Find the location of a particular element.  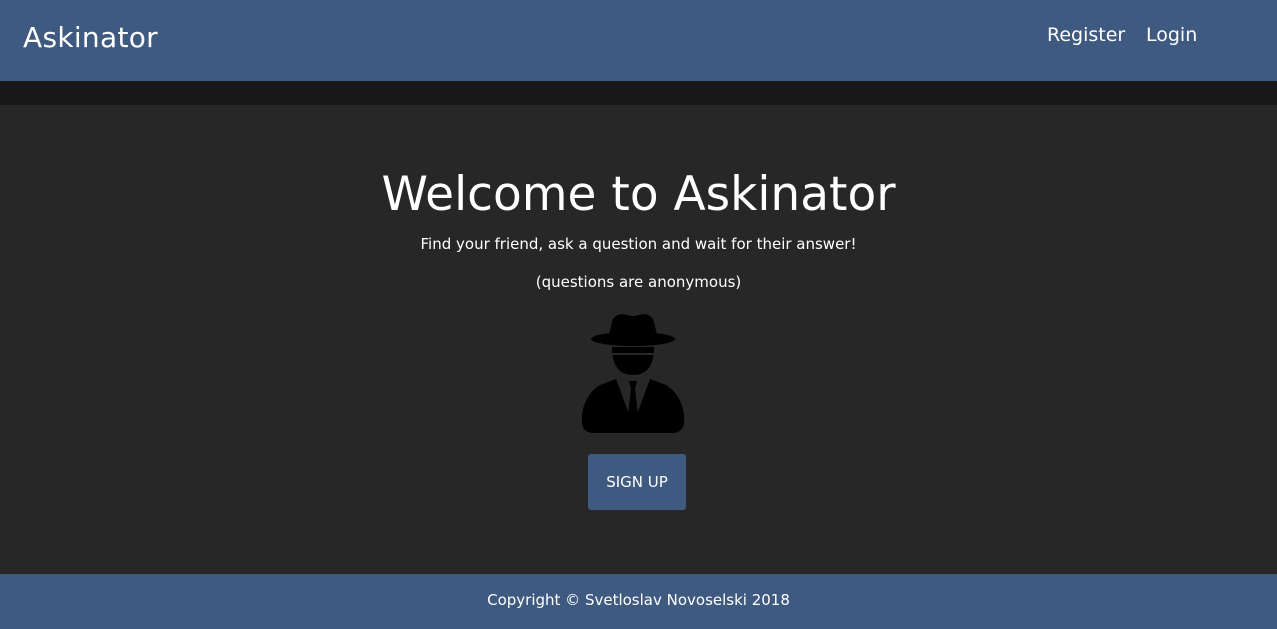

signup-button: SIGN UP is located at coordinates (637, 482).